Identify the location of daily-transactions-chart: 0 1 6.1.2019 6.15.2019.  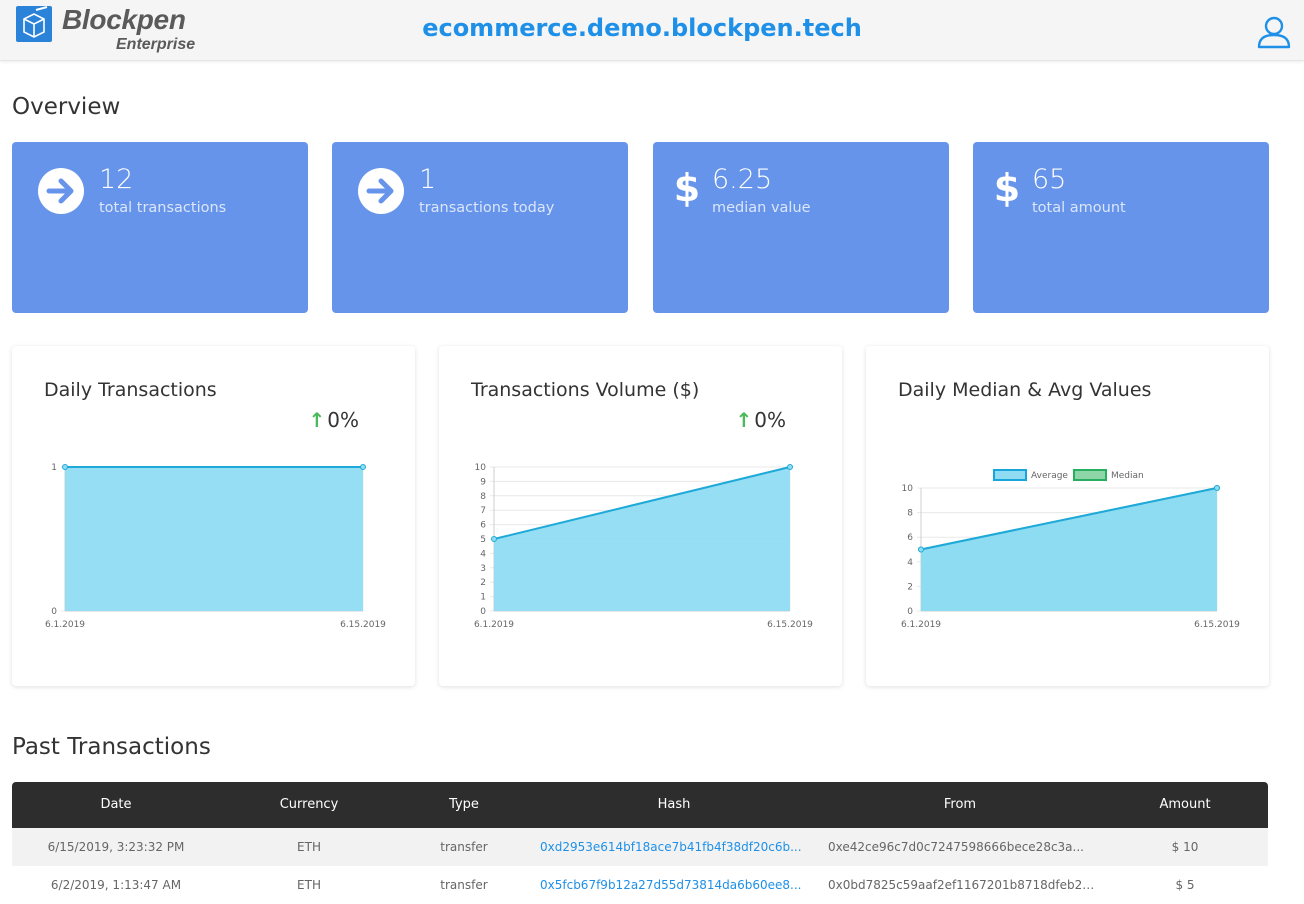
(215, 546).